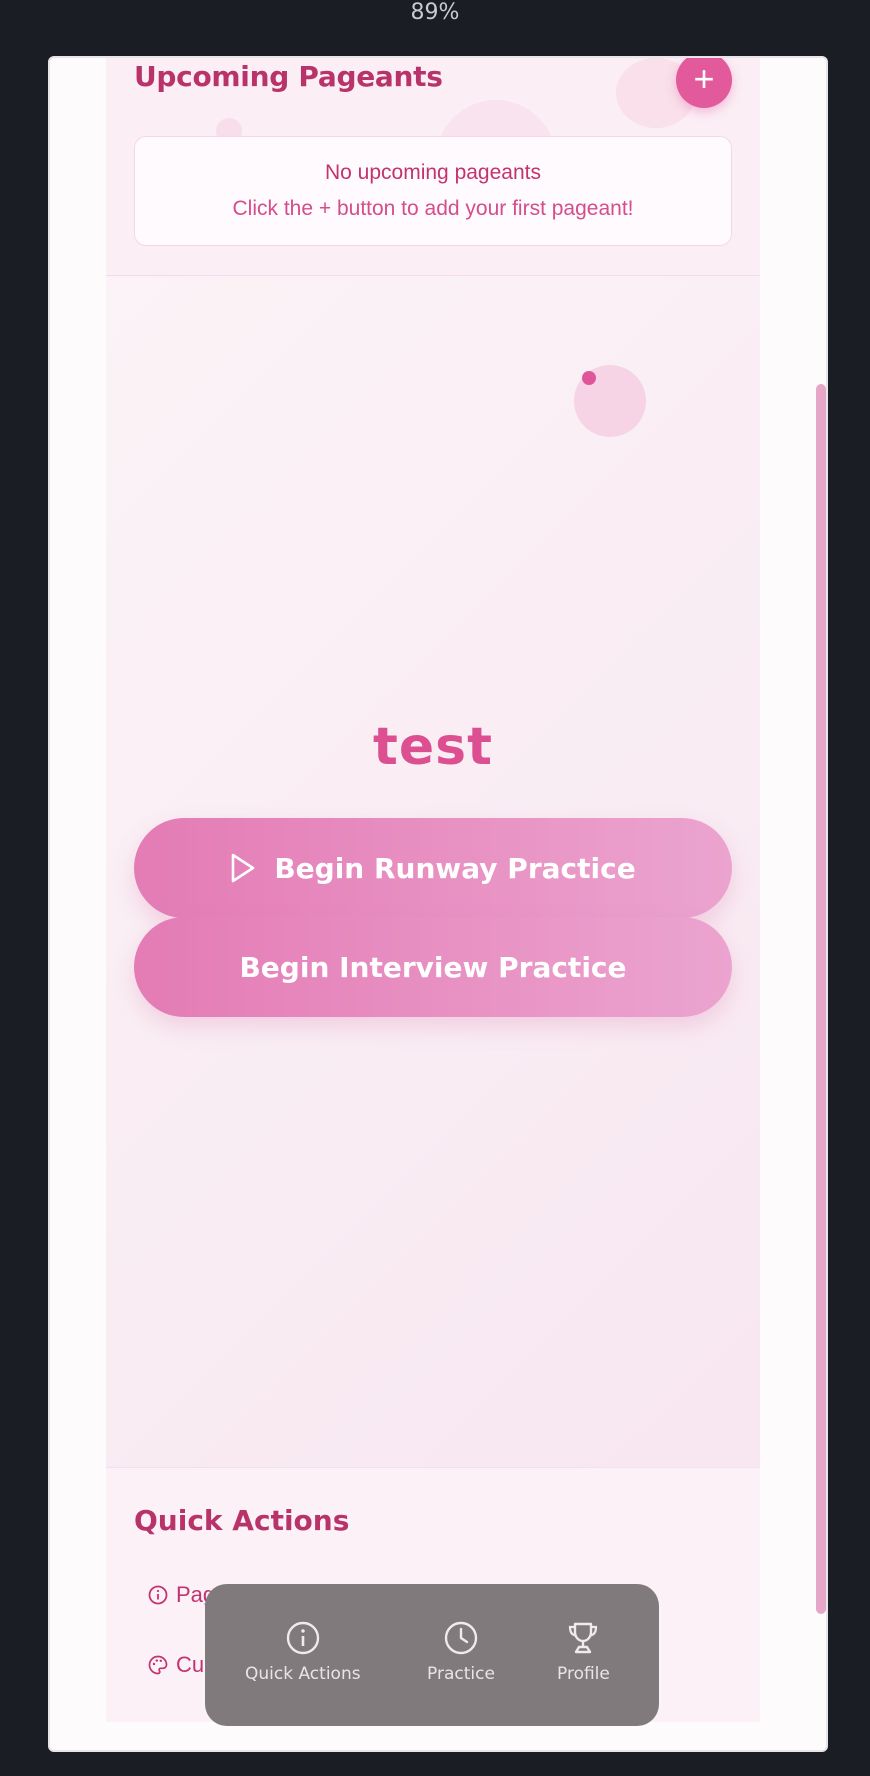 This screenshot has width=870, height=1776. What do you see at coordinates (435, 12) in the screenshot?
I see `zoom-level: 89%` at bounding box center [435, 12].